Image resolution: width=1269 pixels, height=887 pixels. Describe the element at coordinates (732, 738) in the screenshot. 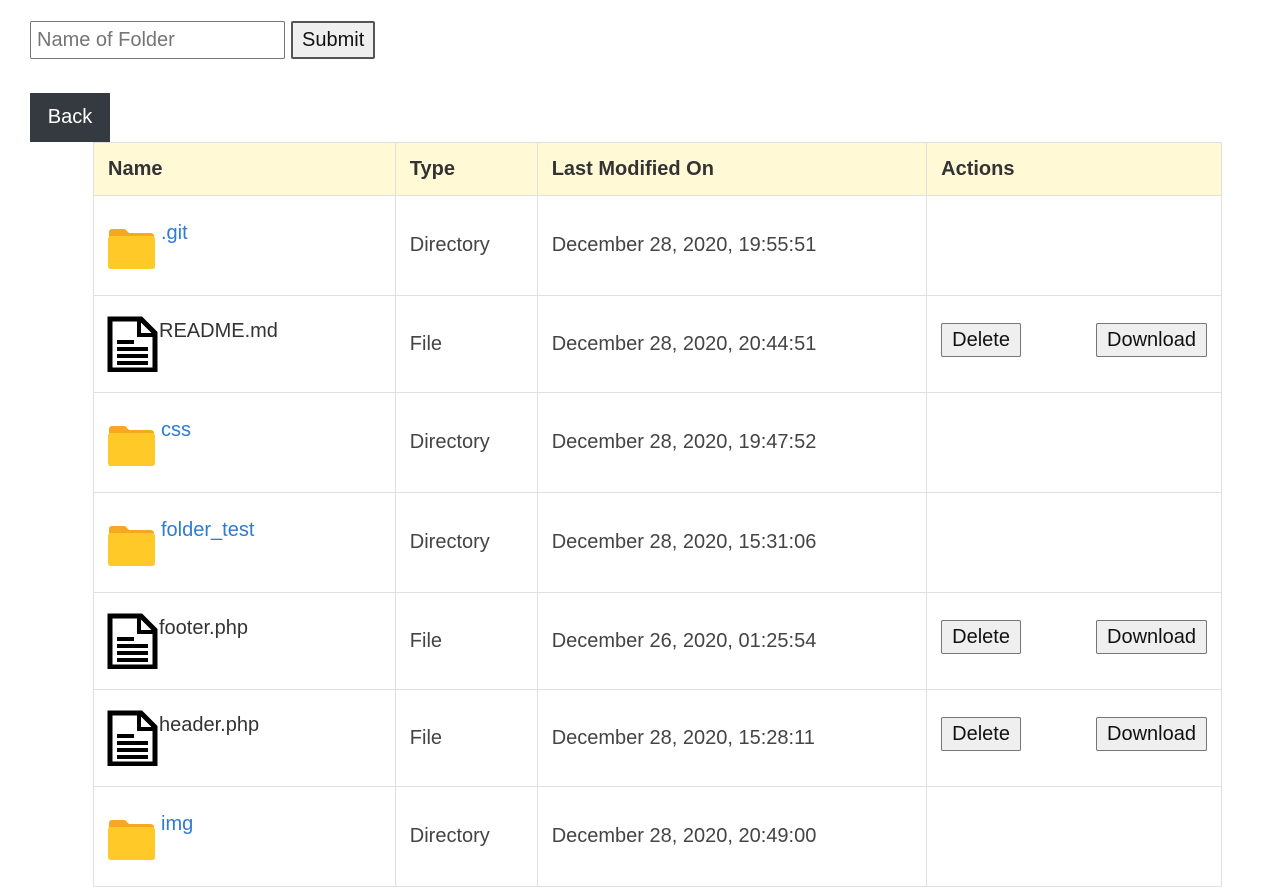

I see `modified-cell: December 28, 2020, 15:28:11` at that location.